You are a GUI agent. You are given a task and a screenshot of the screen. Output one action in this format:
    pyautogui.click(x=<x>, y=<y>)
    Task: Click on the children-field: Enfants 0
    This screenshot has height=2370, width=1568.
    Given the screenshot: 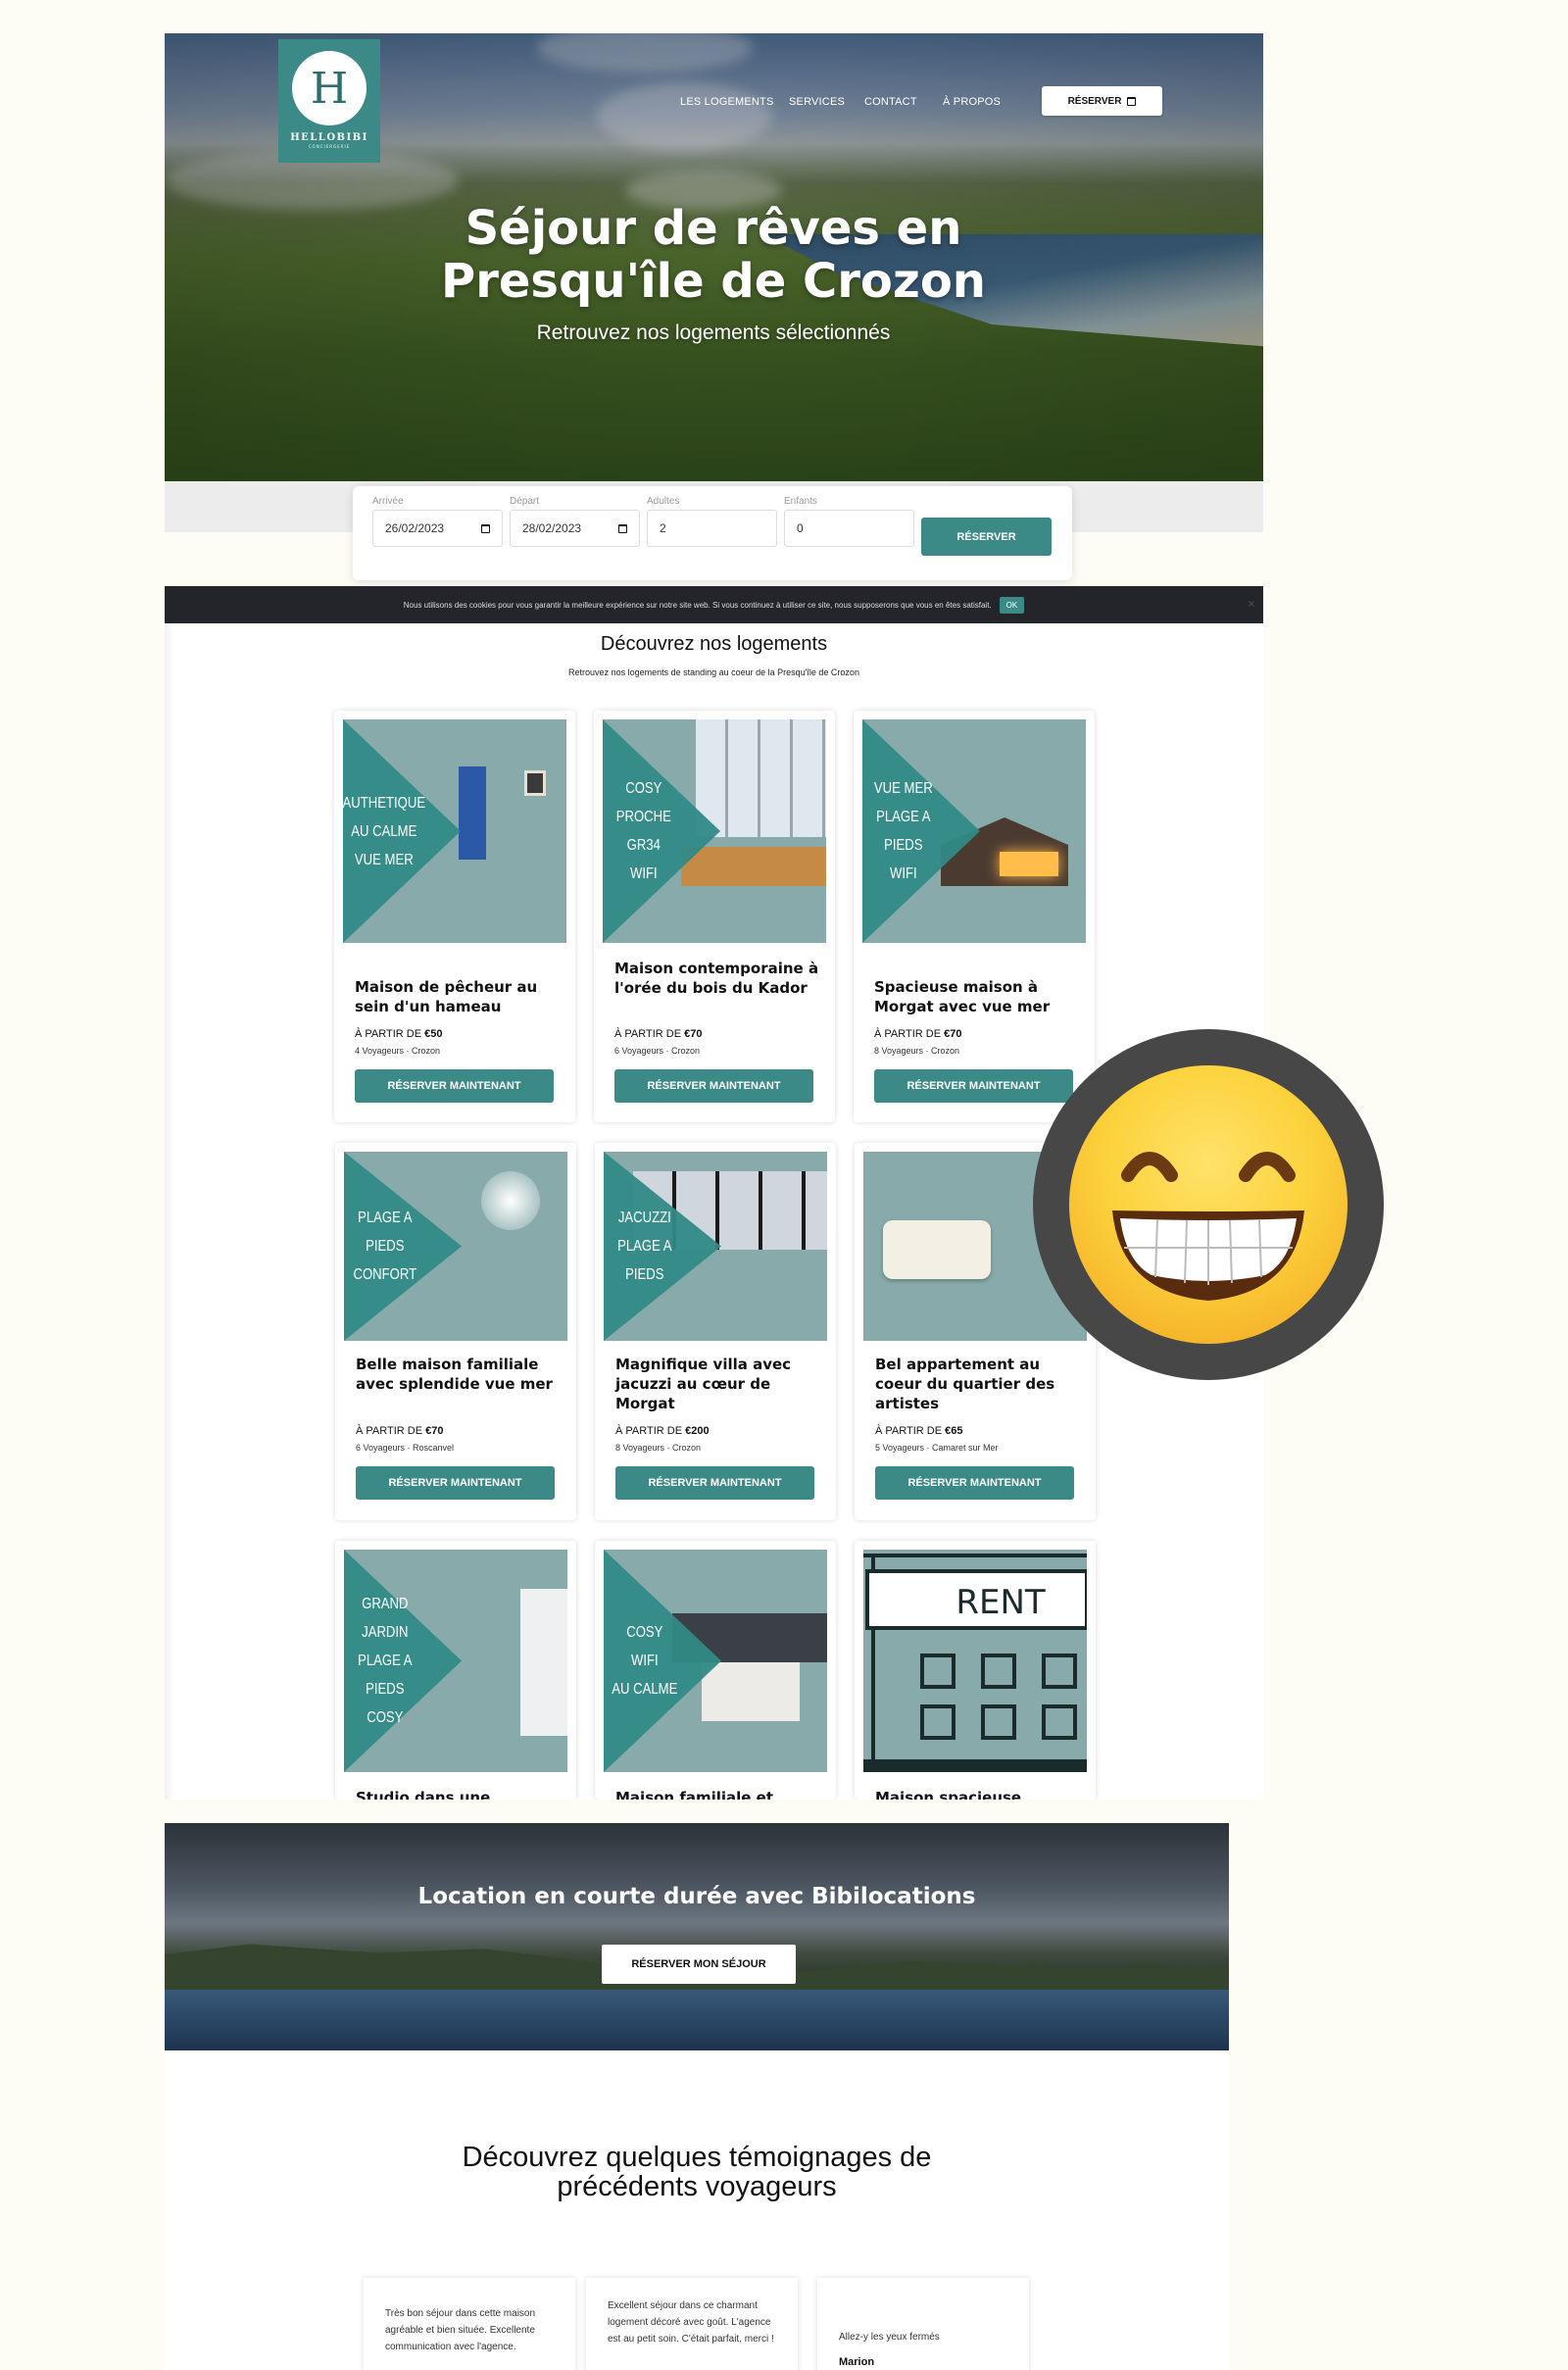 What is the action you would take?
    pyautogui.click(x=849, y=522)
    